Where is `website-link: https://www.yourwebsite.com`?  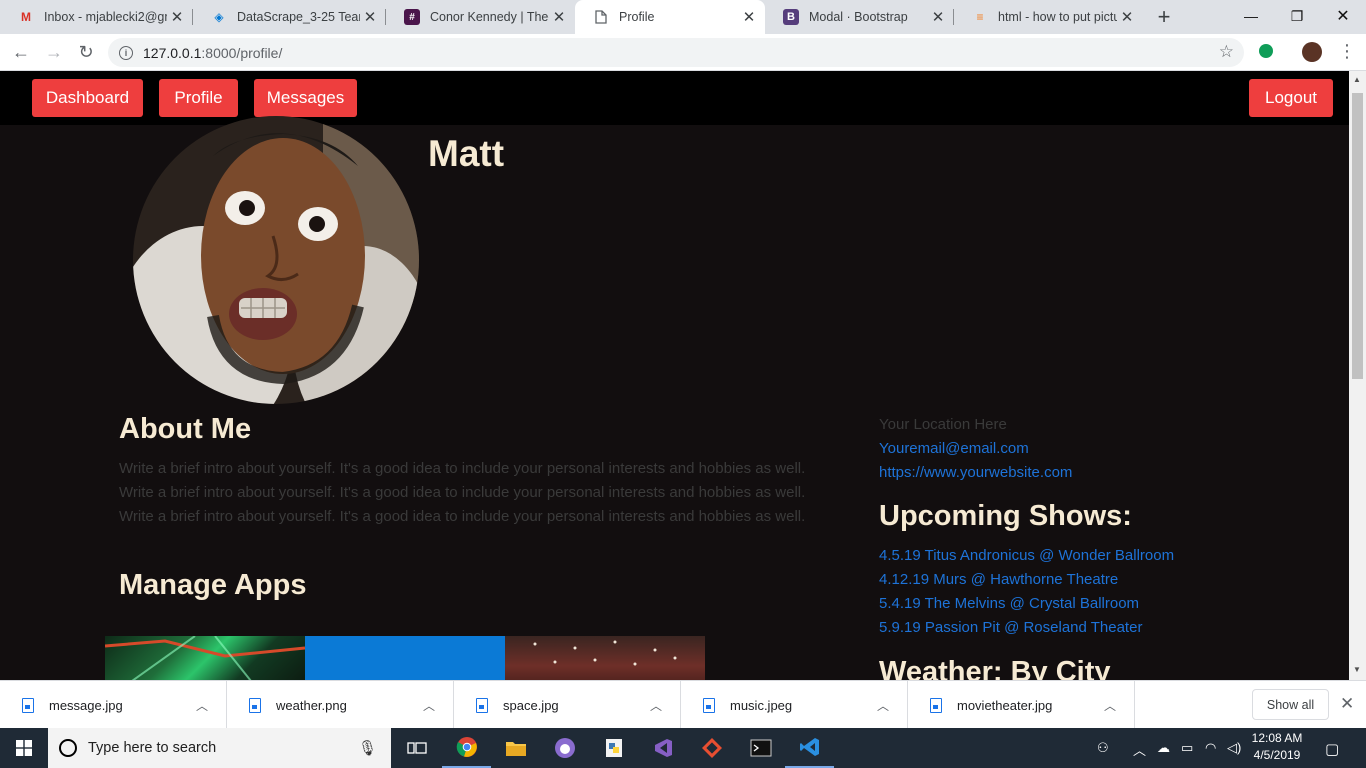
website-link: https://www.yourwebsite.com is located at coordinates (975, 472).